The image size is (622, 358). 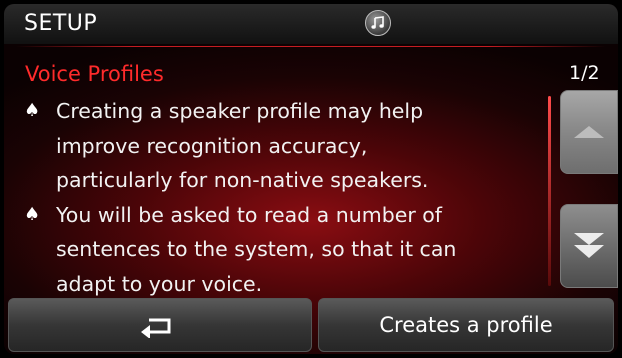 I want to click on header-bar: SETUP, so click(x=311, y=24).